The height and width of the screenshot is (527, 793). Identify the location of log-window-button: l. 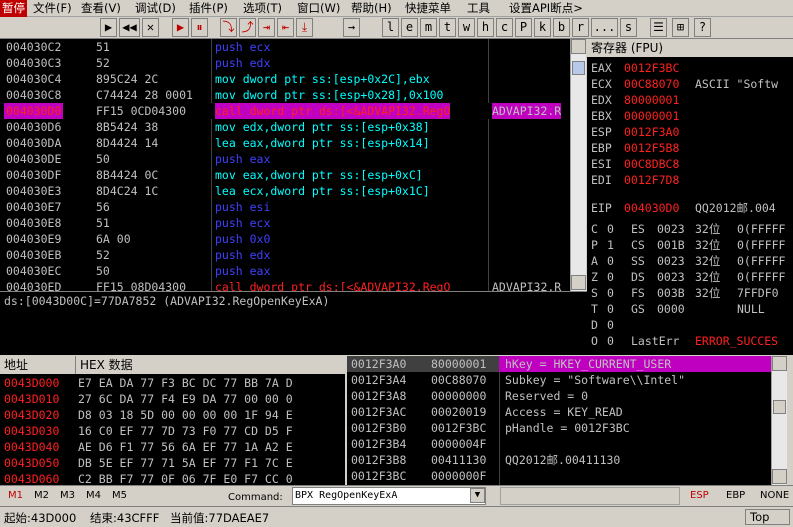
(390, 27).